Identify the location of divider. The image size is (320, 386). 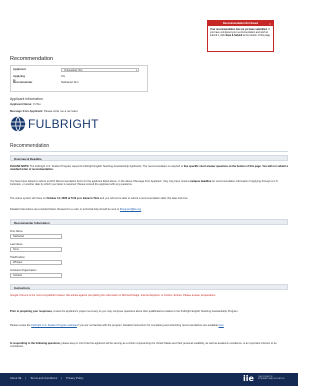
(149, 151).